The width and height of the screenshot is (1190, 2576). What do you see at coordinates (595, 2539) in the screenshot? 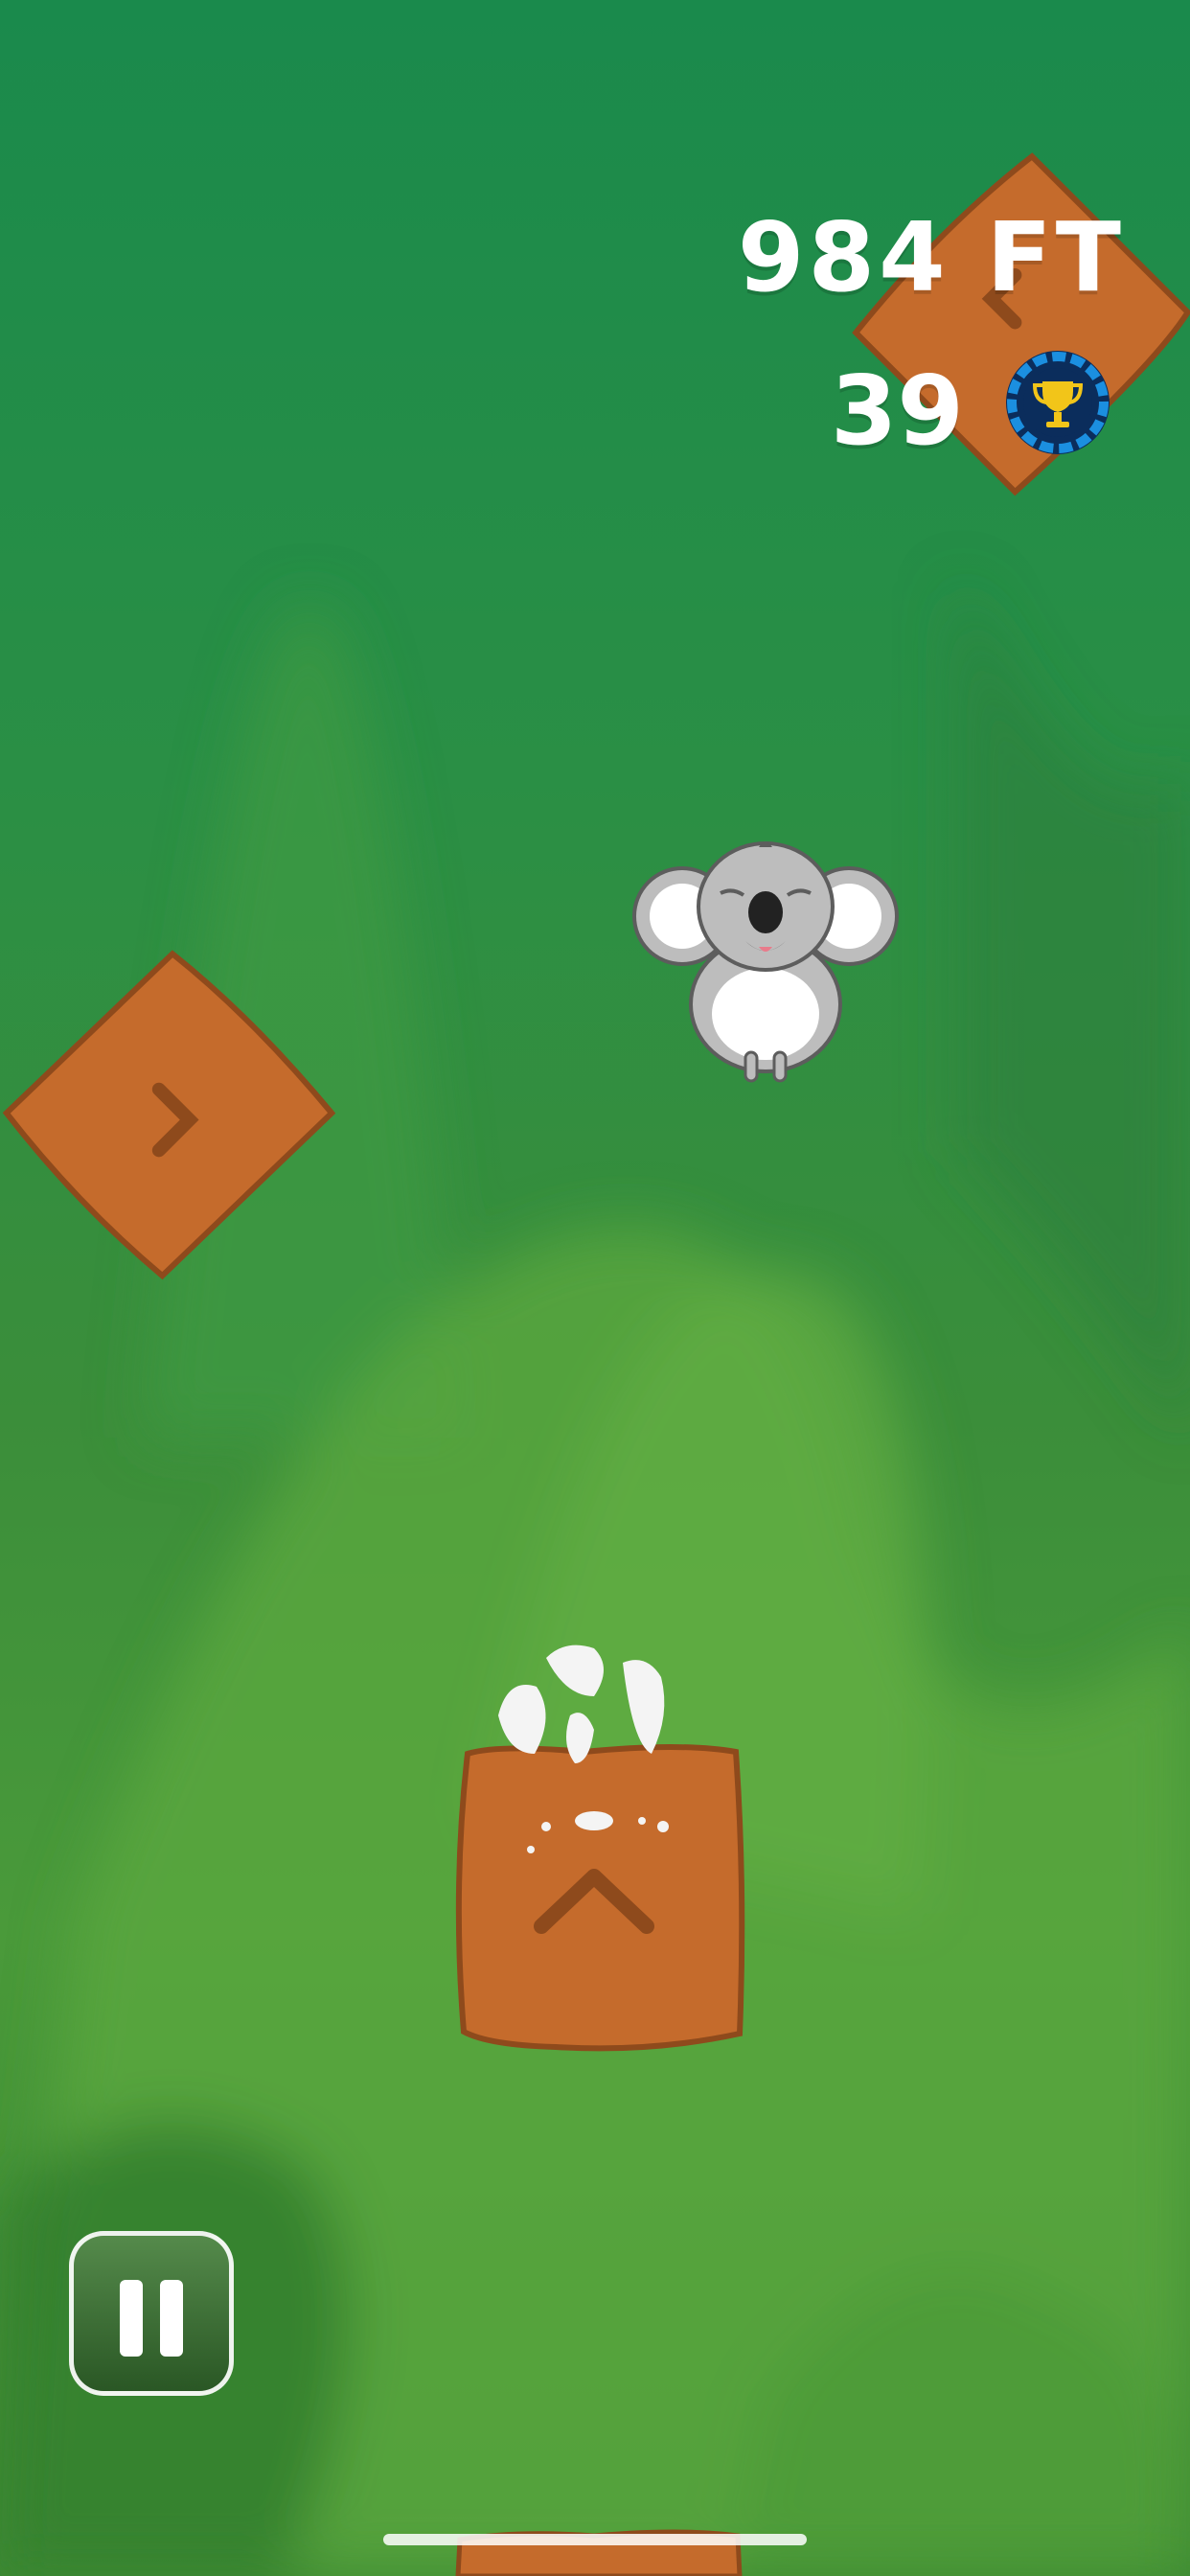
I see `home-indicator` at bounding box center [595, 2539].